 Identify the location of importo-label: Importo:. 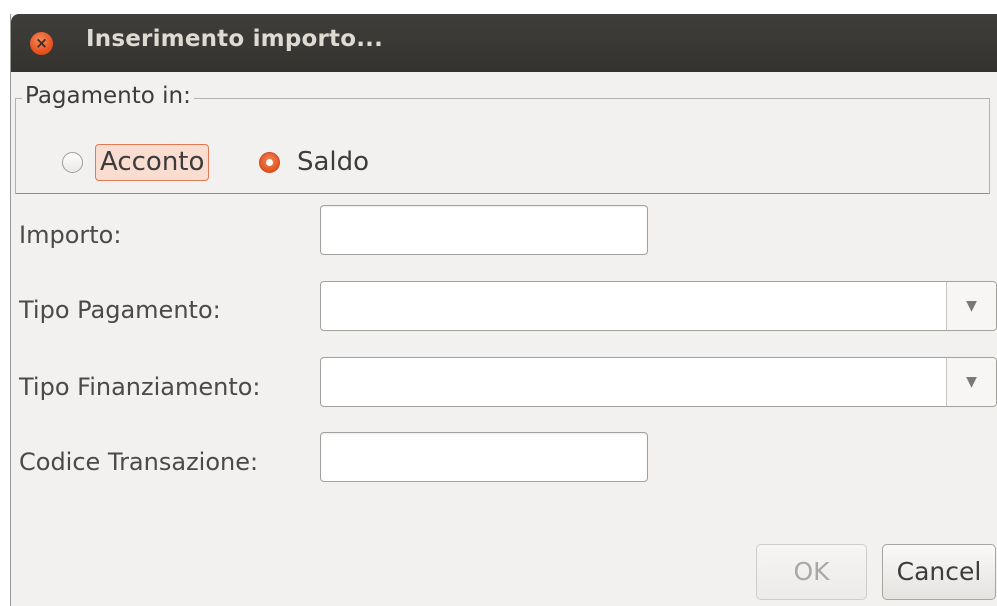
(70, 235).